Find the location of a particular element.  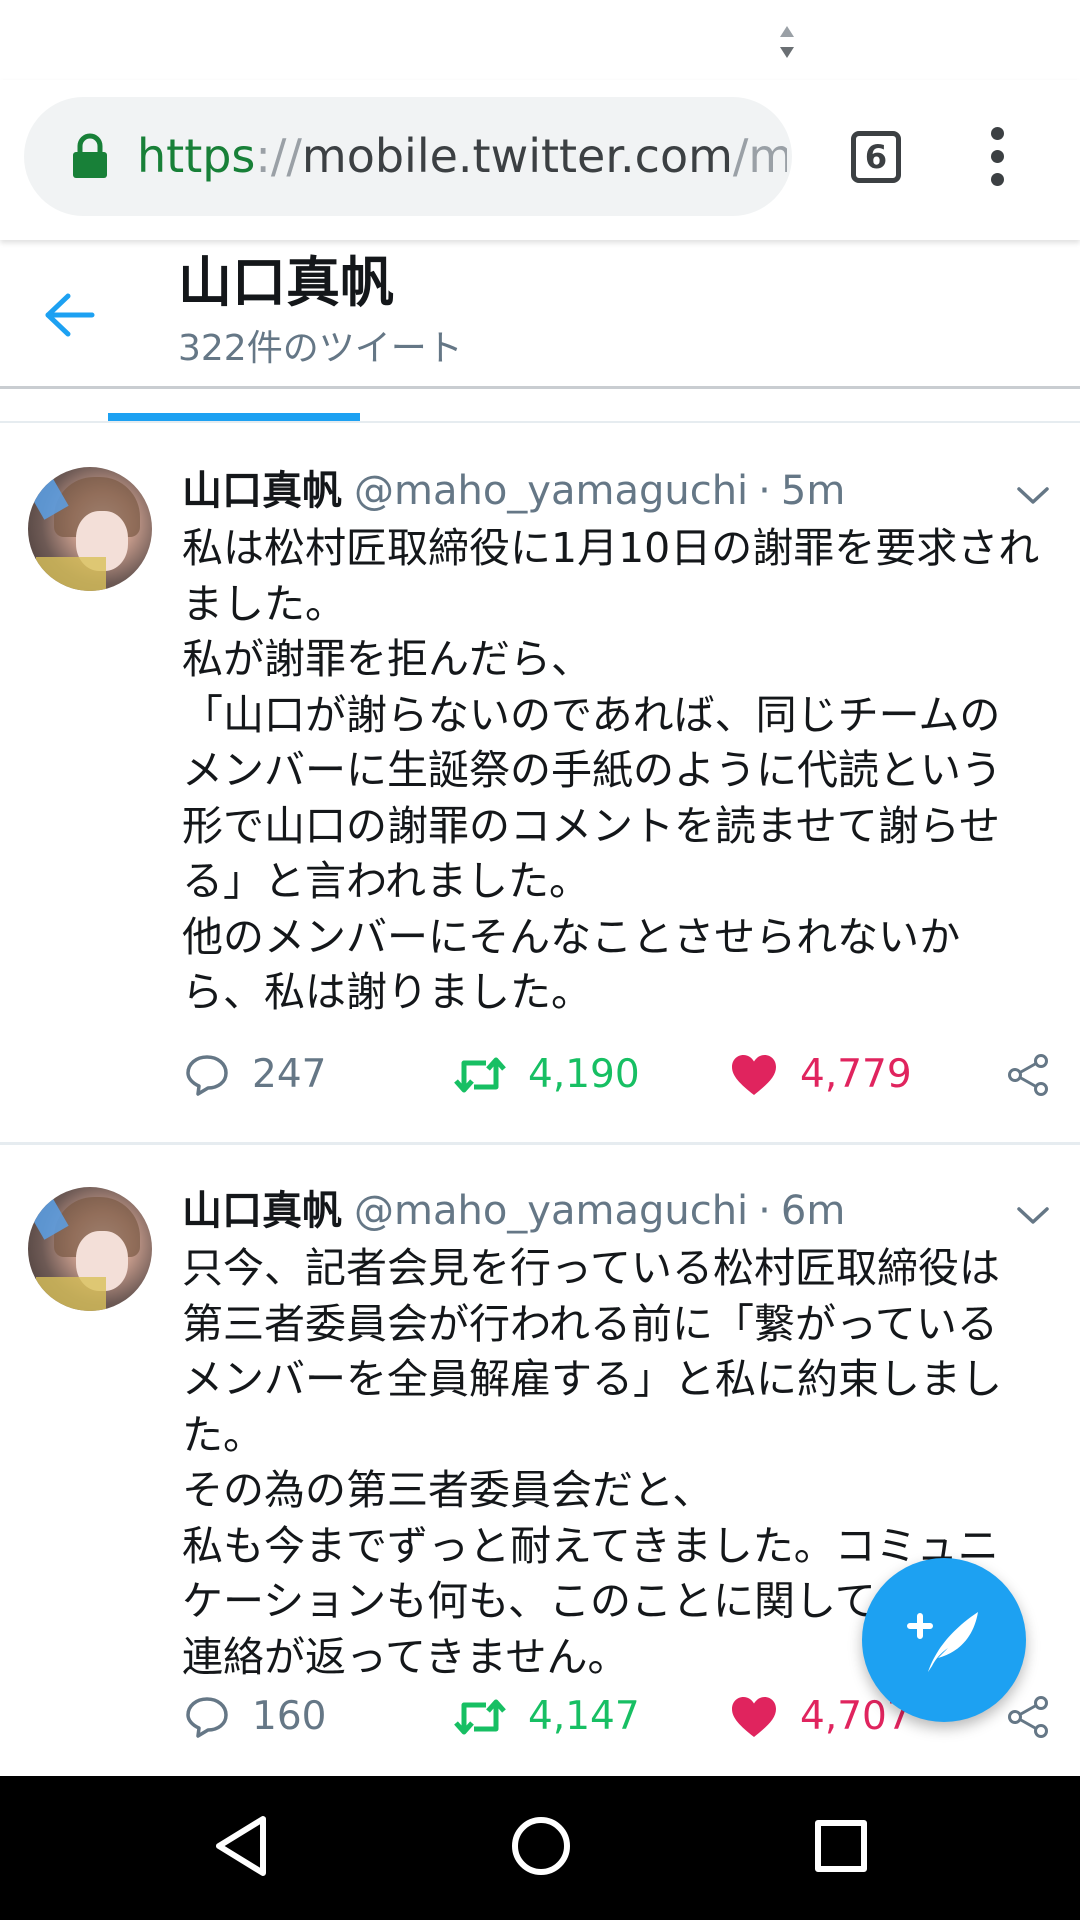

reply-button: 160 is located at coordinates (255, 1717).